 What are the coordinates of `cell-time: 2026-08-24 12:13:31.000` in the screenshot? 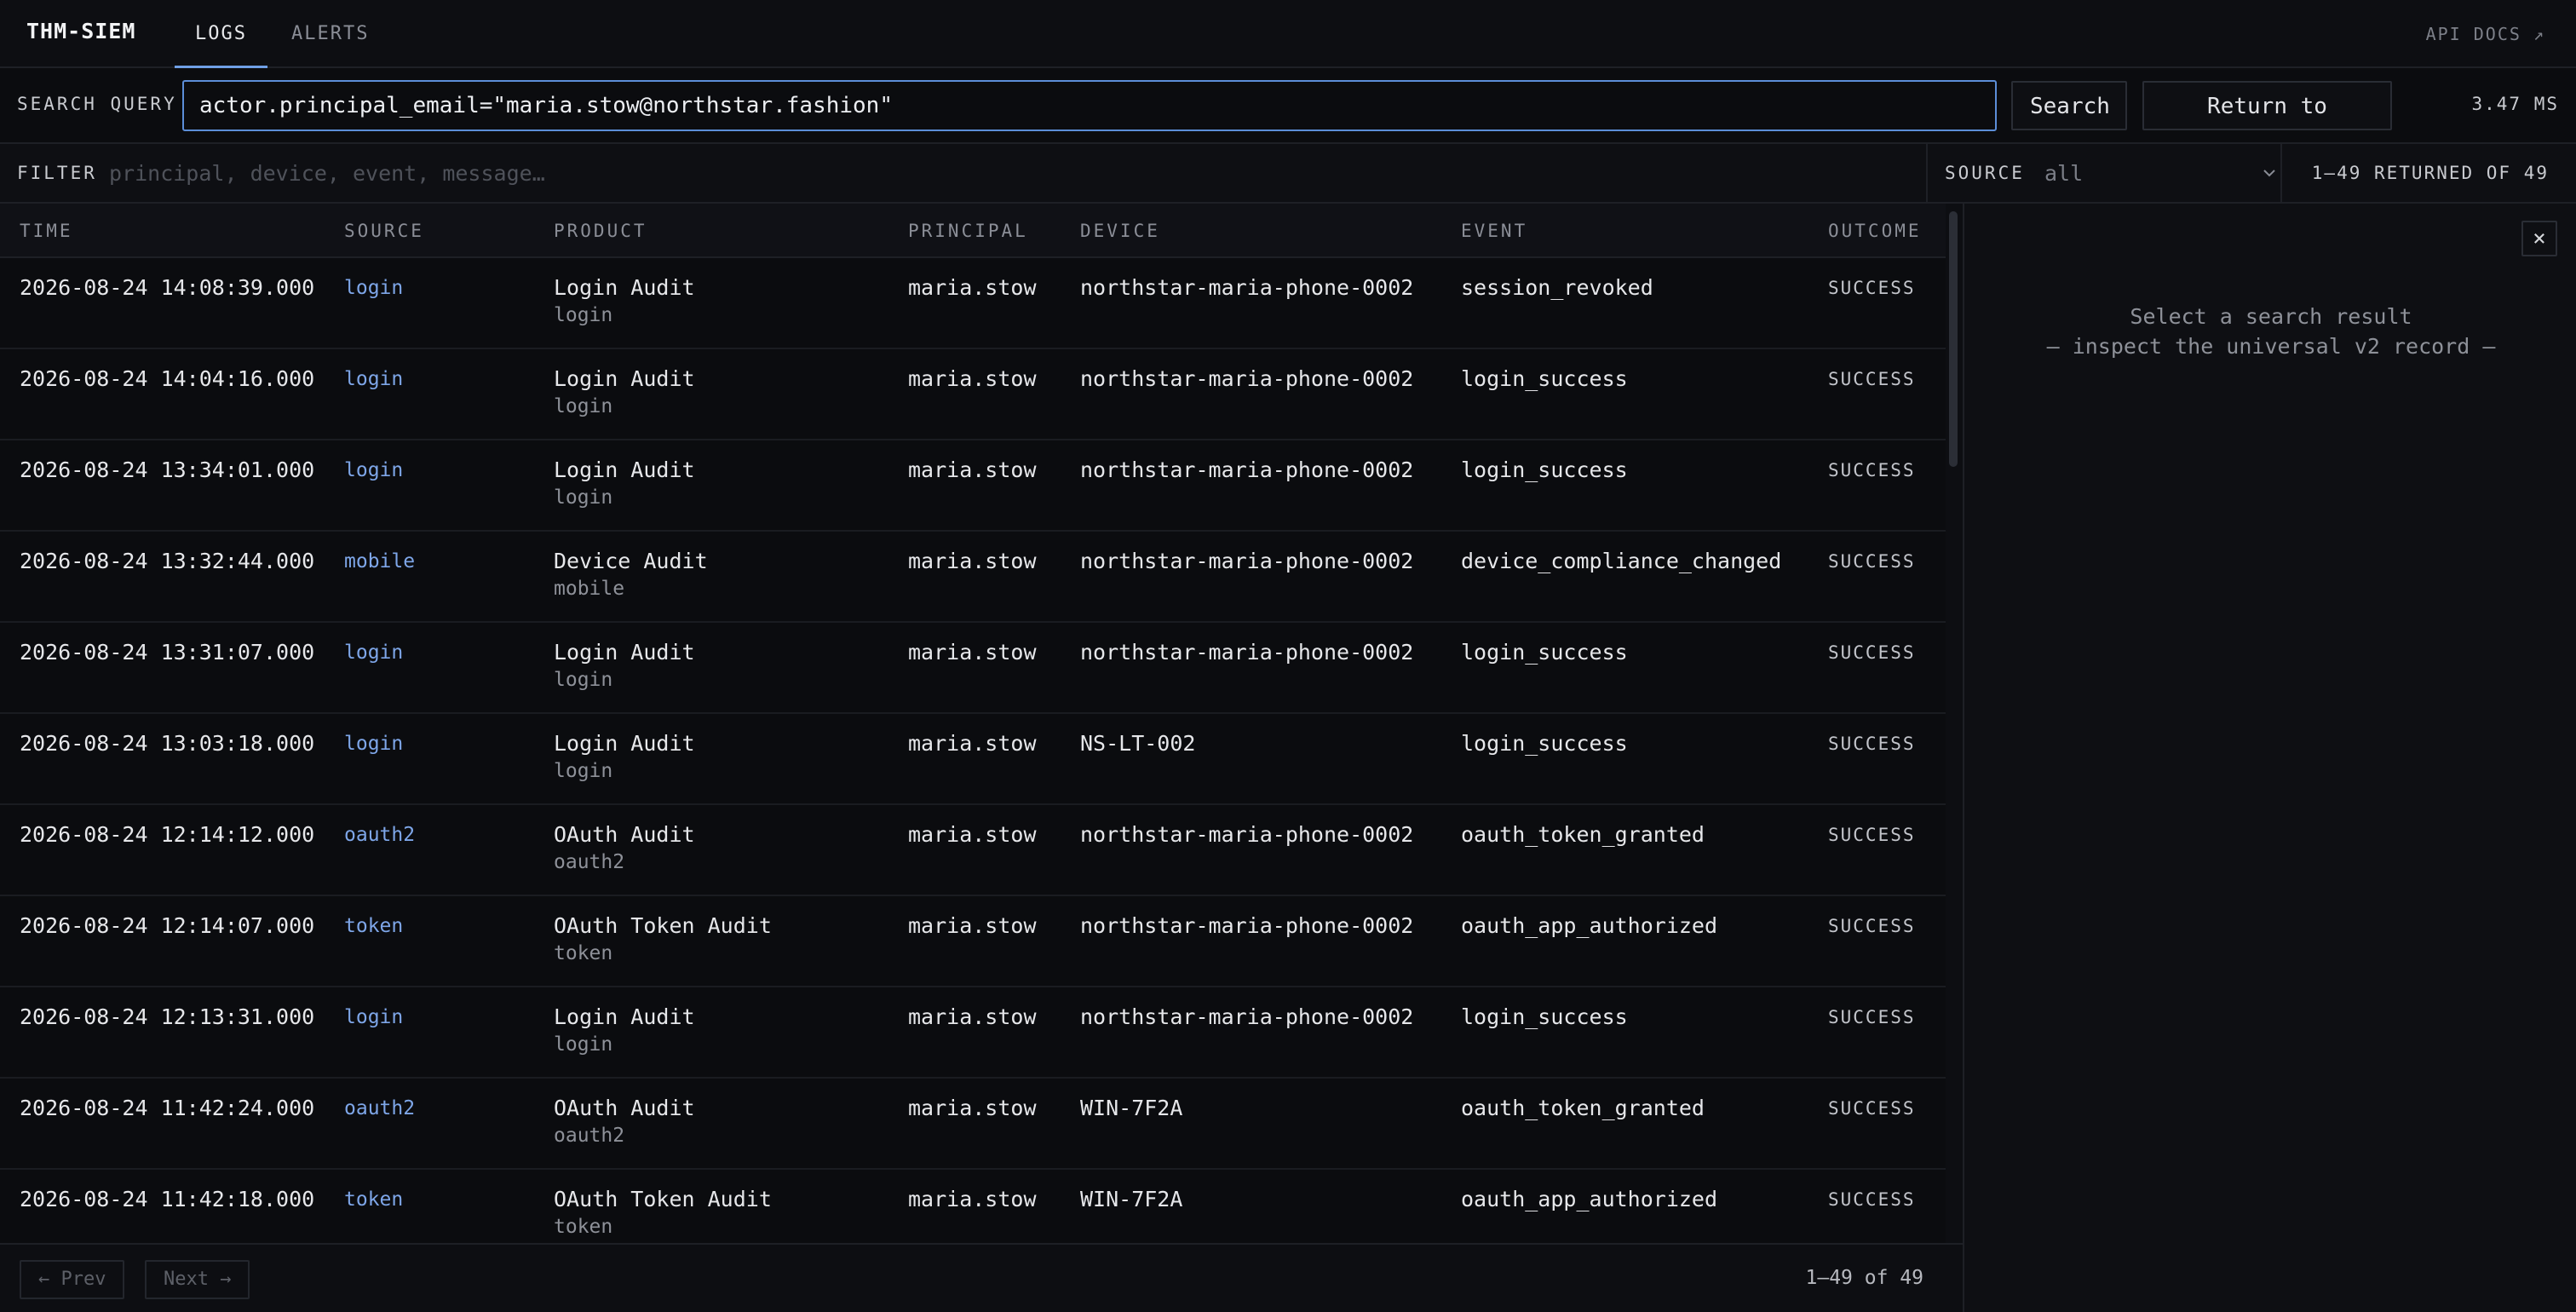 It's located at (168, 1017).